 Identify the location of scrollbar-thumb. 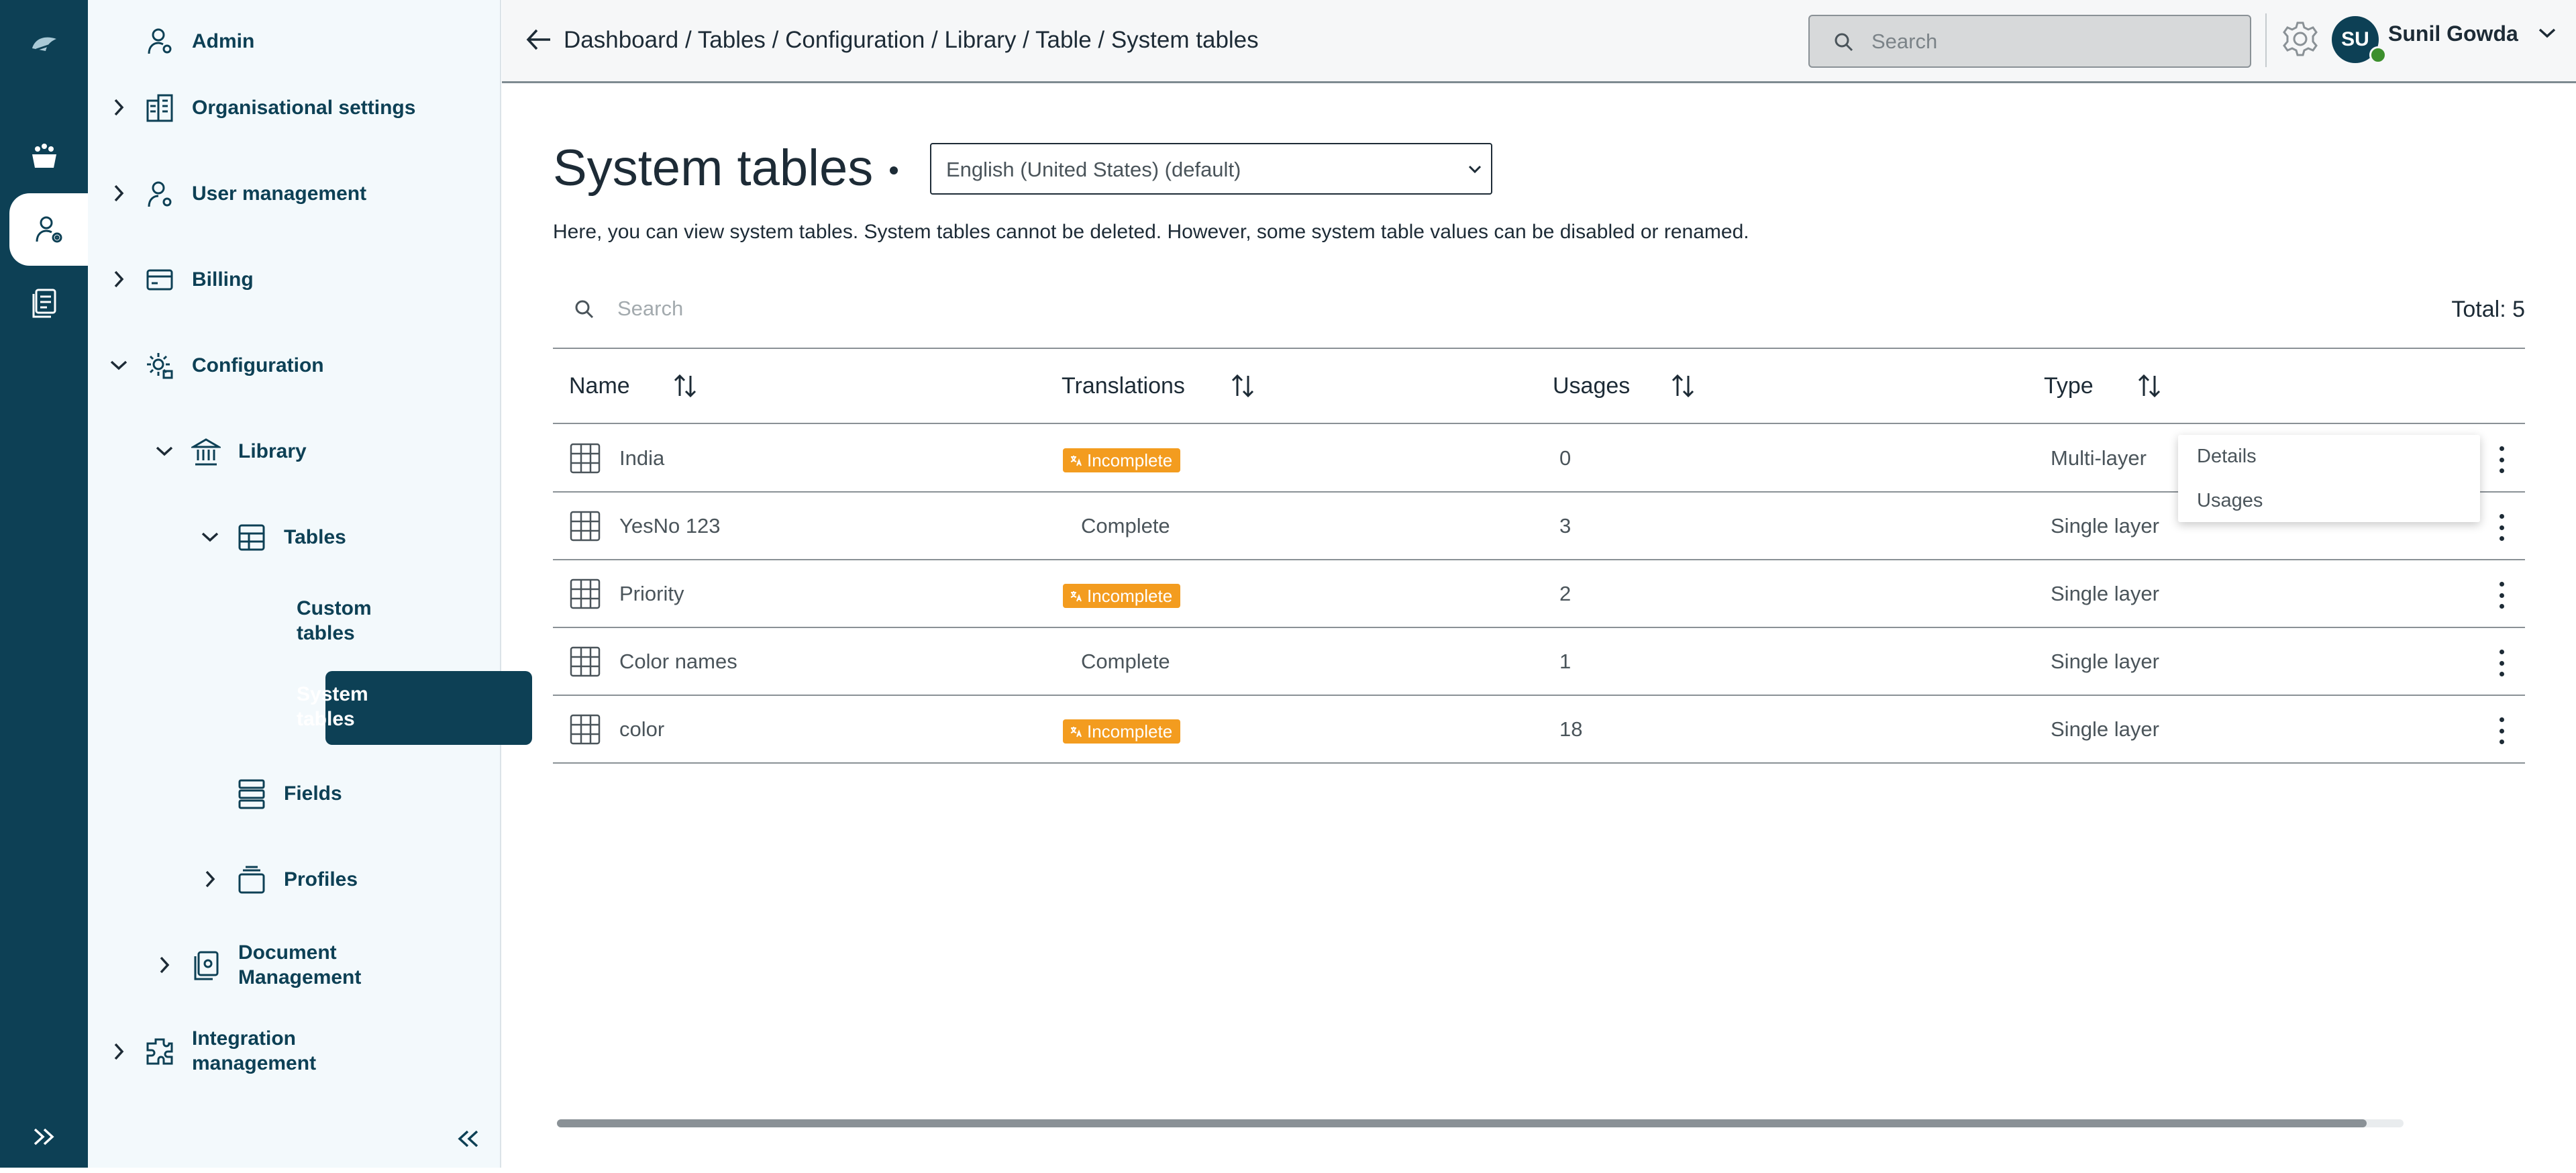
(1462, 1123).